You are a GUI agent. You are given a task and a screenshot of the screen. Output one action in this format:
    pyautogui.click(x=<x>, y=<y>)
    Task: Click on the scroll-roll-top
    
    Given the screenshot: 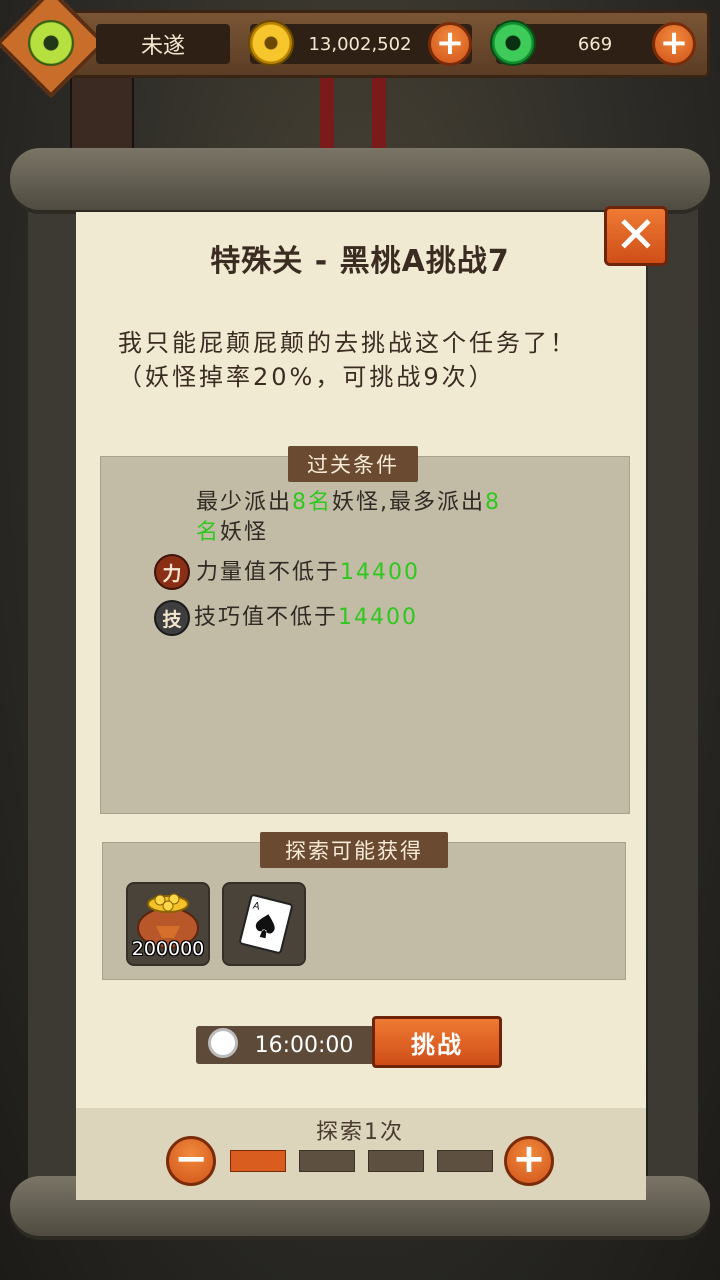 What is the action you would take?
    pyautogui.click(x=360, y=179)
    